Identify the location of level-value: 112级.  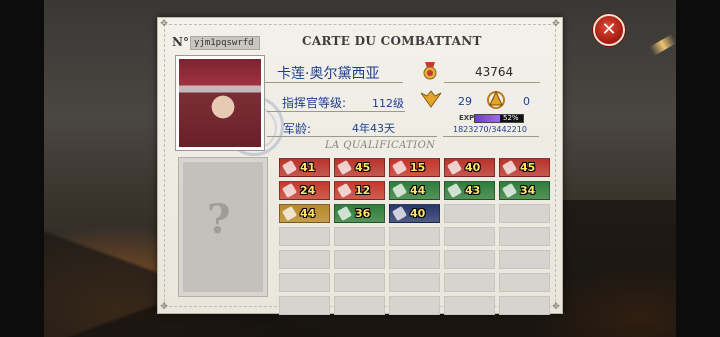
(388, 103).